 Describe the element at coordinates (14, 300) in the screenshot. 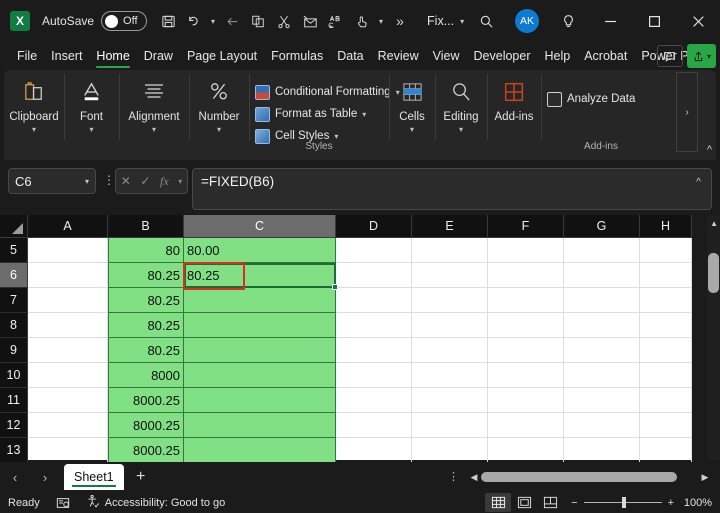

I see `row-header-7: 7` at that location.